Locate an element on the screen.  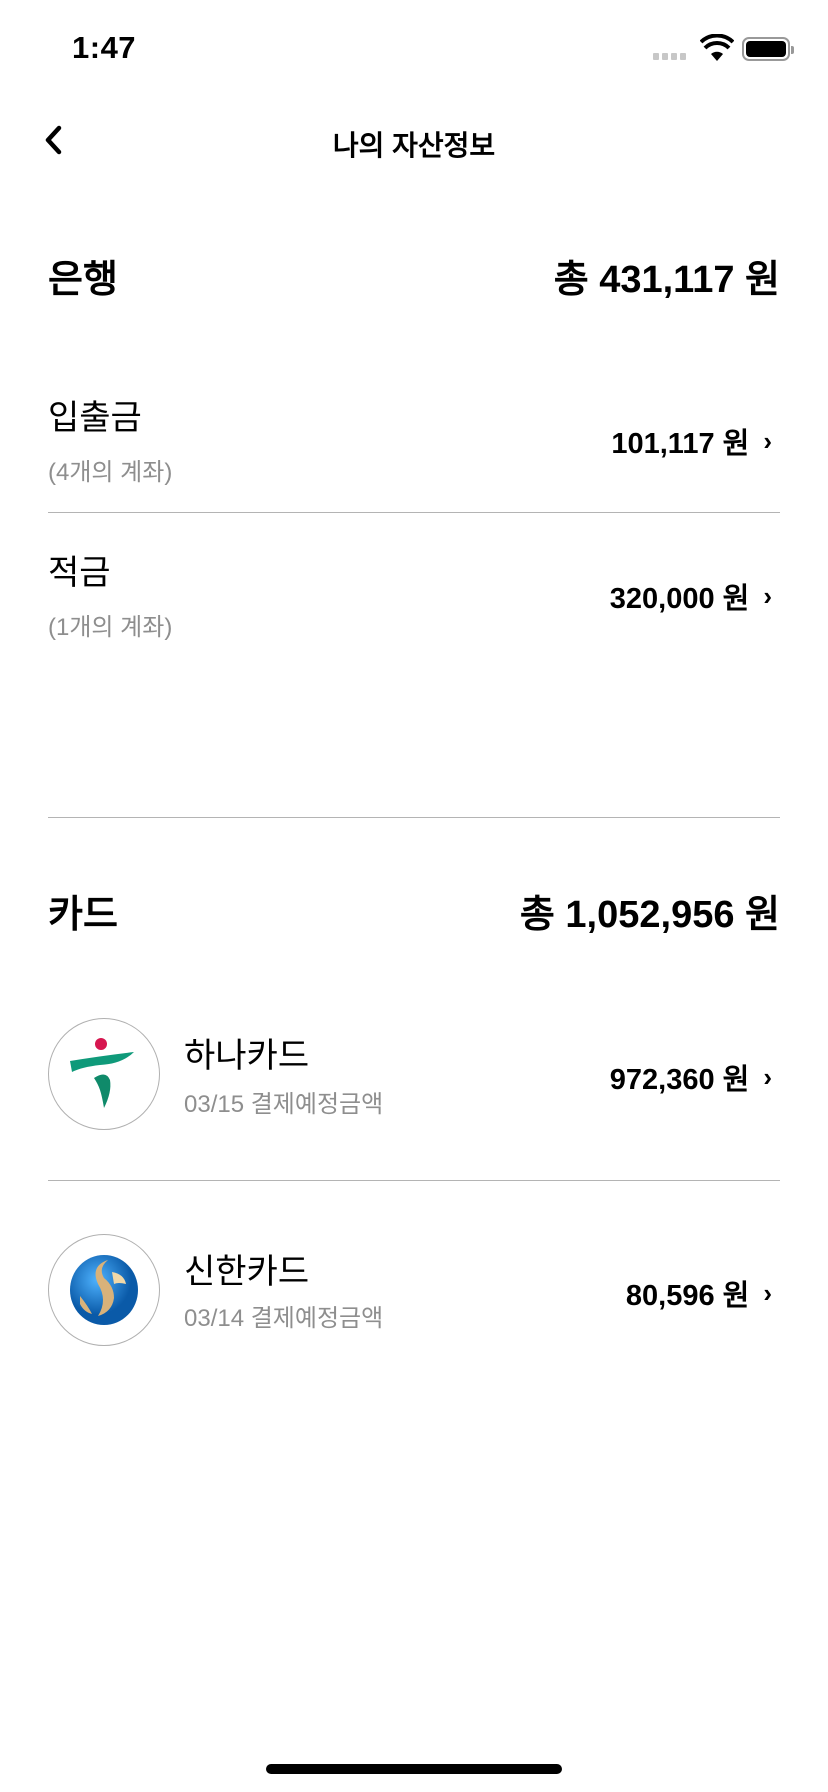
bank-section-header: 은행 총 431,117 원 is located at coordinates (414, 275).